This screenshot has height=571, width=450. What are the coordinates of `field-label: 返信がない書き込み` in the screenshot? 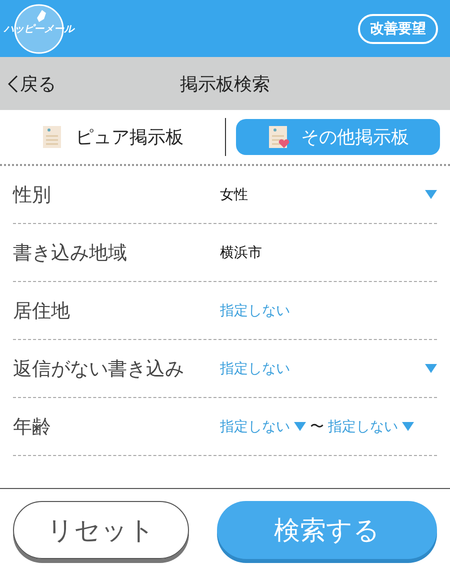 It's located at (99, 369).